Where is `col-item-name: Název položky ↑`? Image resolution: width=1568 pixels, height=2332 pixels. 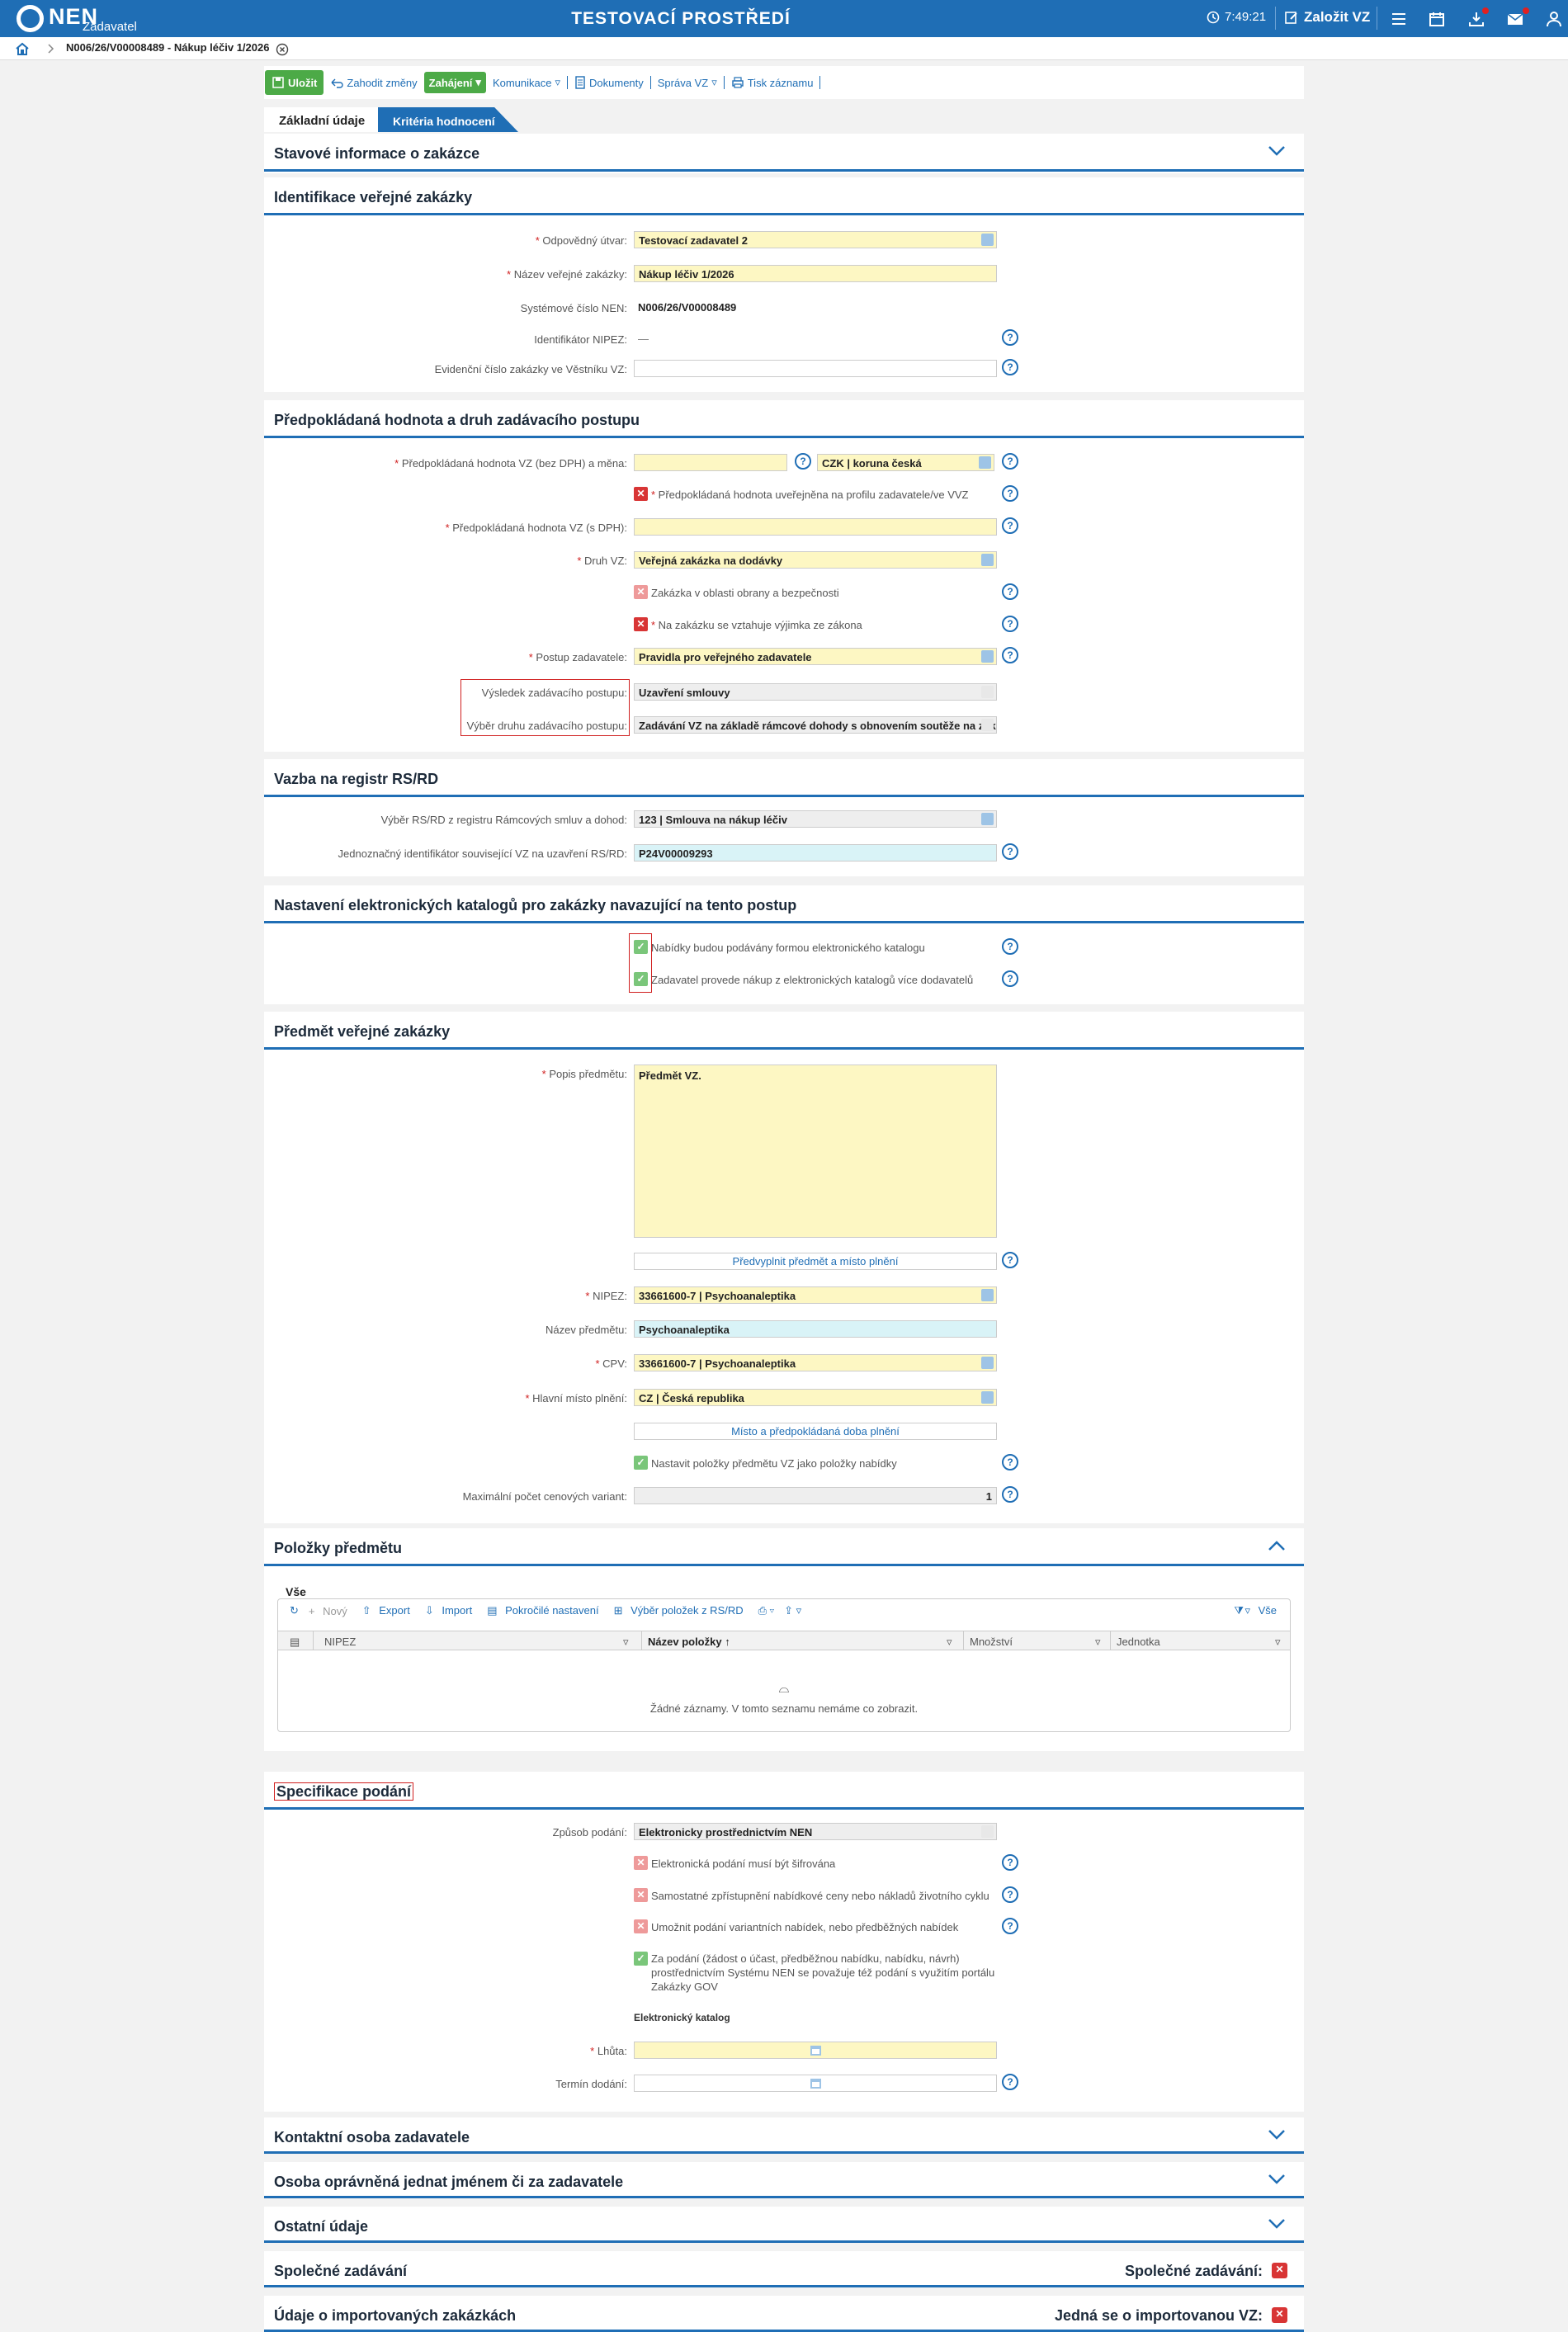
col-item-name: Název položky ↑ is located at coordinates (689, 1642).